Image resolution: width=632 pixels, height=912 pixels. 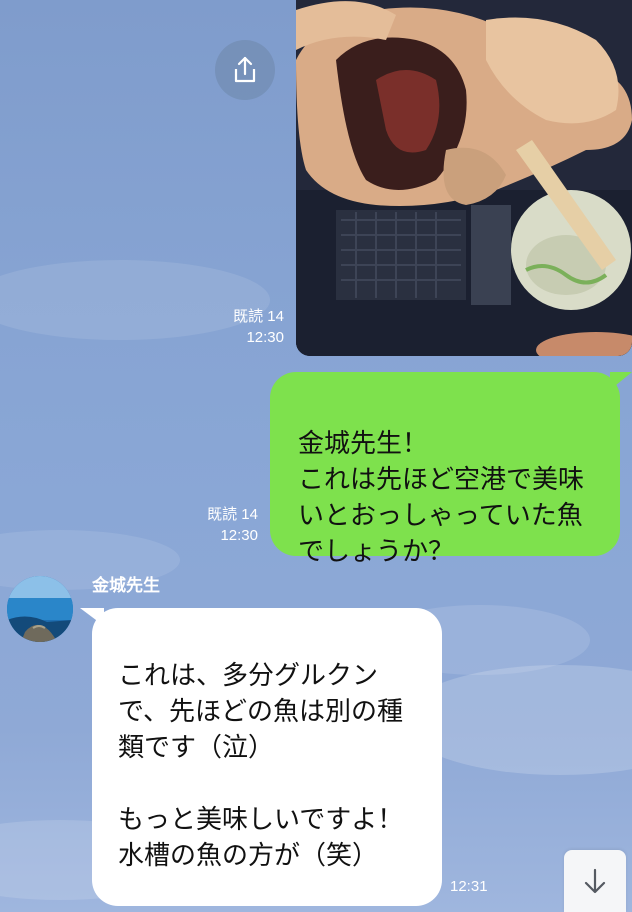 I want to click on sent-message-bubble: 金城先生！ これは先ほど空港で美味いとおっしゃっていた魚でしょうか？, so click(x=445, y=469).